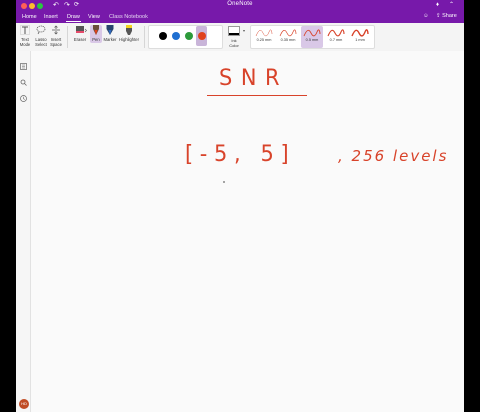  I want to click on tab-class-notebook: Class Notebook, so click(128, 17).